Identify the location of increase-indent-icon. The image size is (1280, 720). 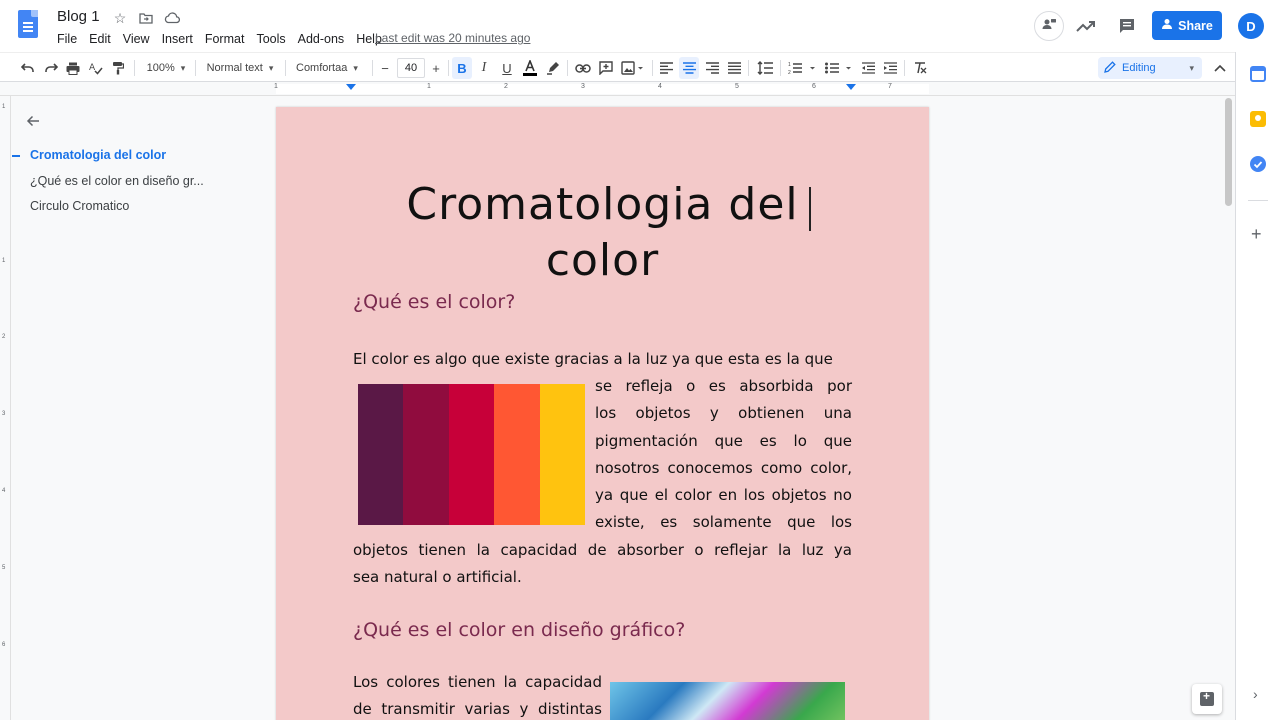
(890, 68).